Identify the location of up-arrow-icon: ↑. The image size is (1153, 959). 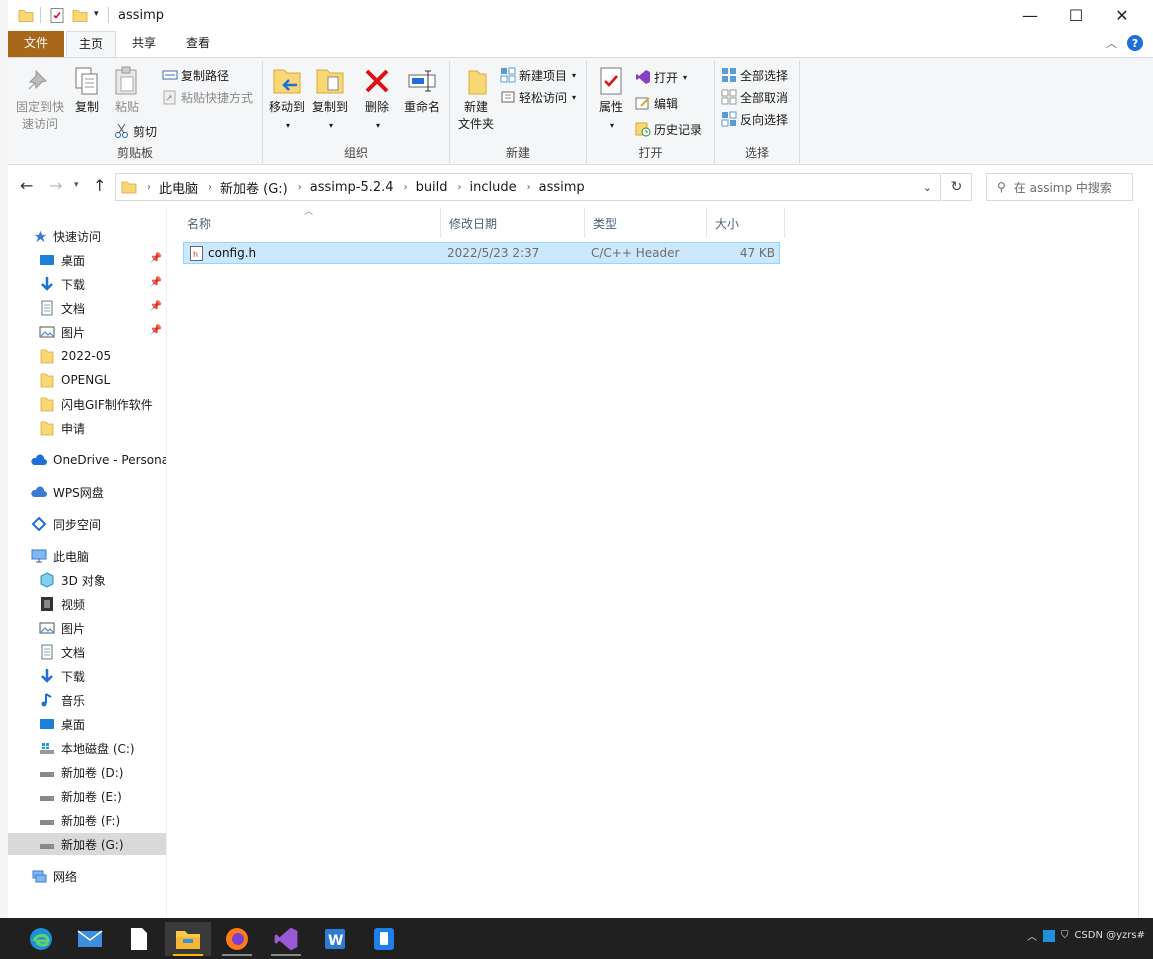
(99, 185).